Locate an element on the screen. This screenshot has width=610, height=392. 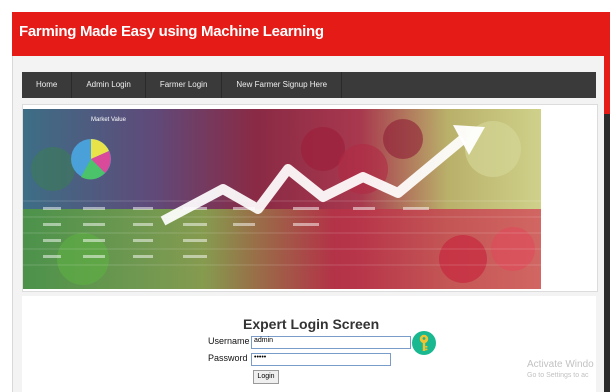
activate-windows-watermark: Activate Windo Go to Settings to ac is located at coordinates (560, 369).